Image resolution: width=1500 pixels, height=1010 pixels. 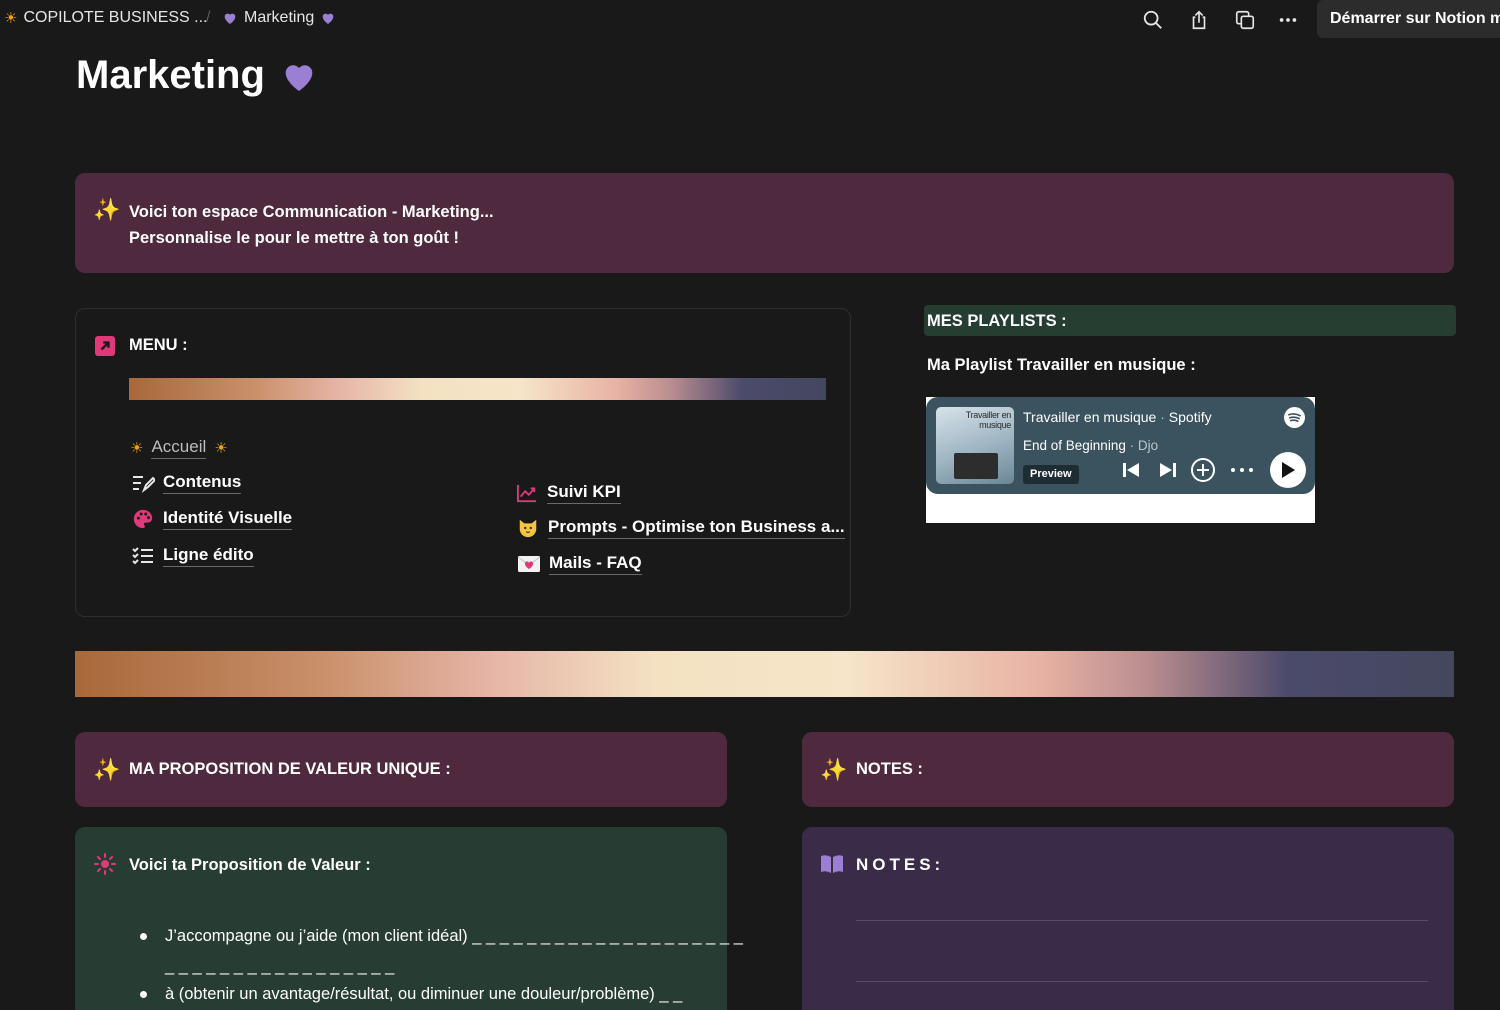 I want to click on menu-link-accueil: ☀ Accueil ☀, so click(x=179, y=448).